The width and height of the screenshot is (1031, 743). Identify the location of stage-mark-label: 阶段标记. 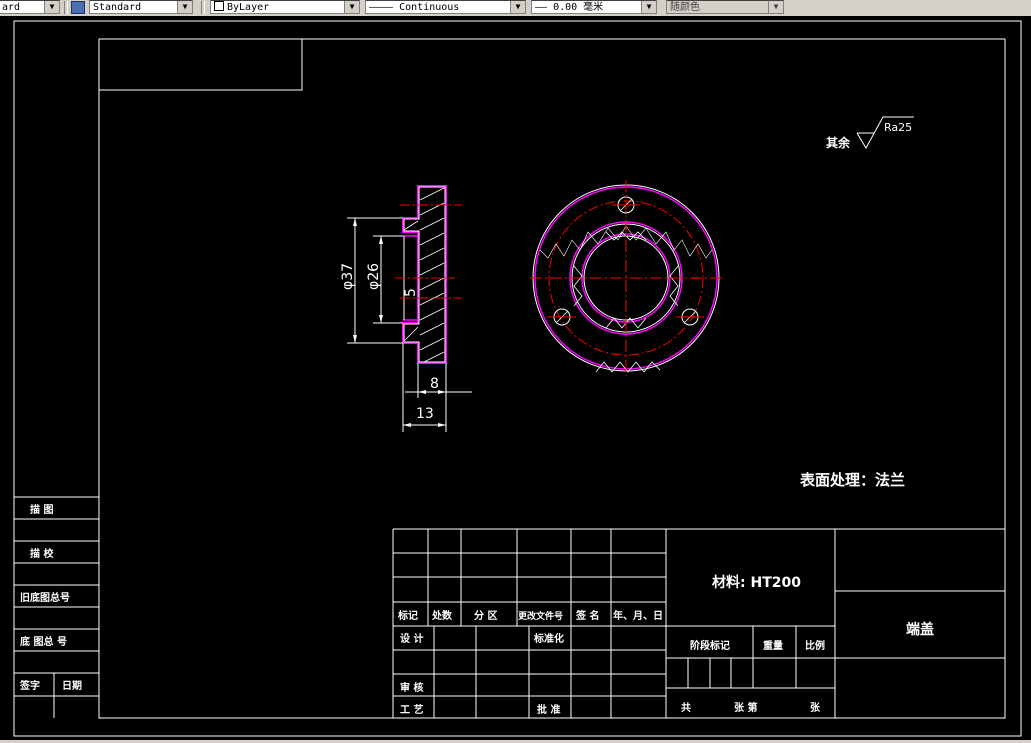
(710, 645).